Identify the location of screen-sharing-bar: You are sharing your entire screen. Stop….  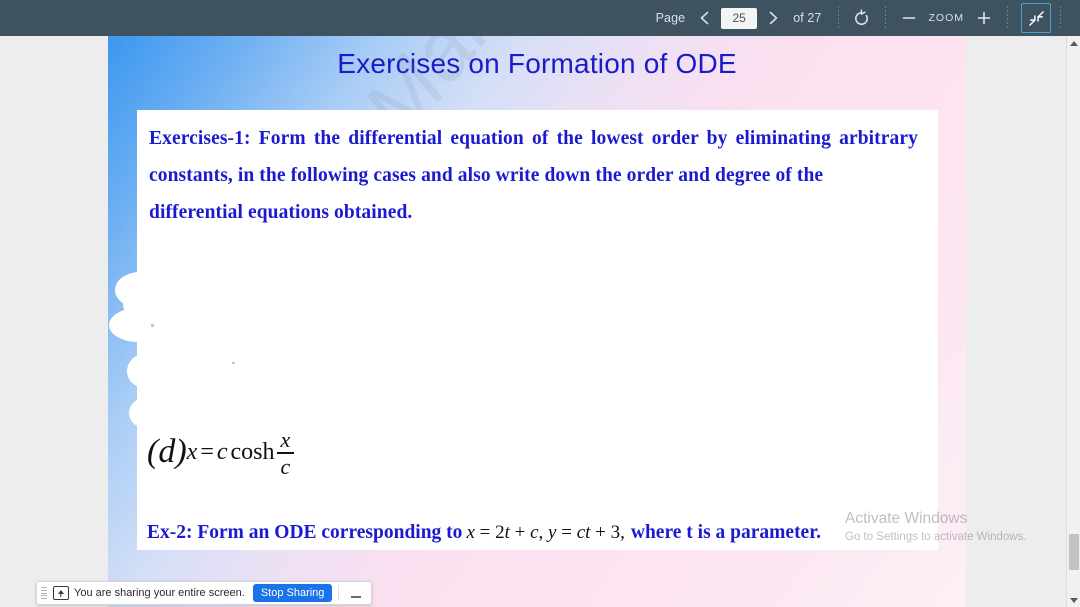
(204, 593).